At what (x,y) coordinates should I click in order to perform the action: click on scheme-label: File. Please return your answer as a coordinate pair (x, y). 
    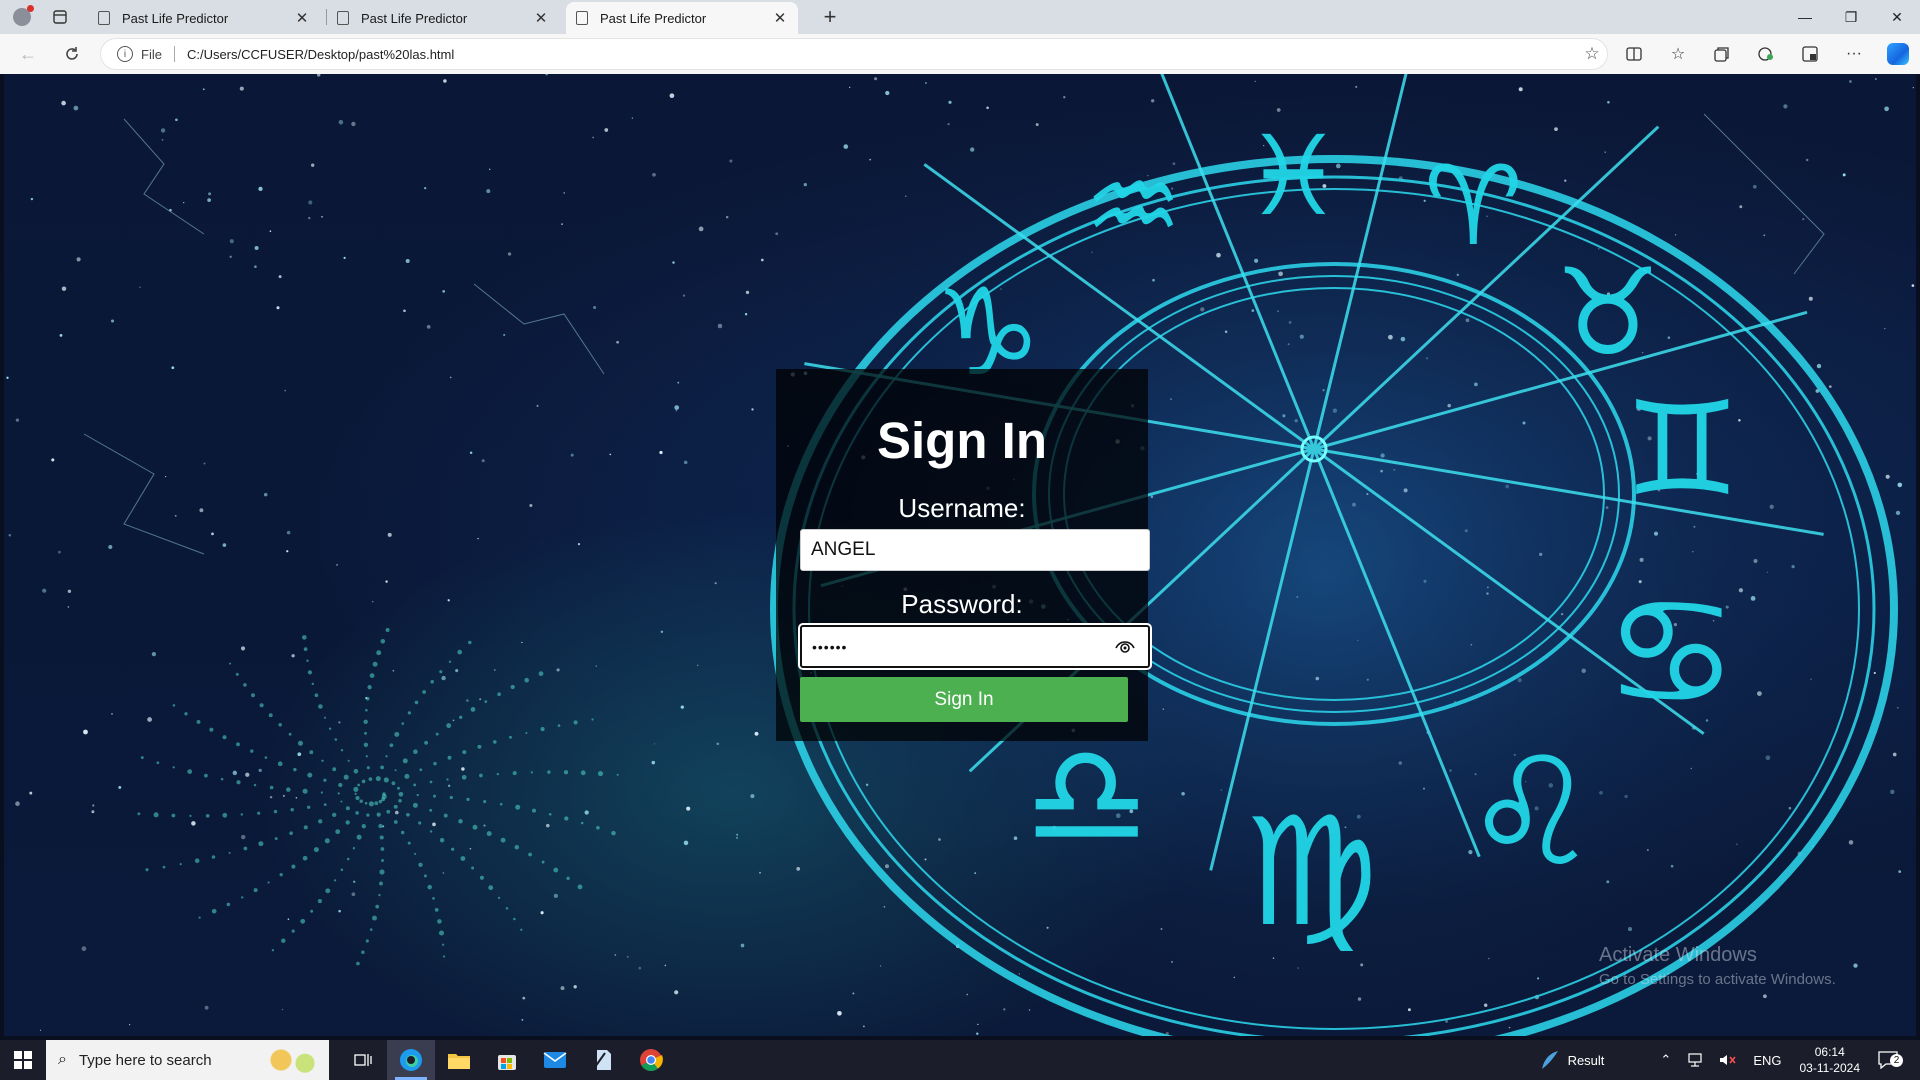
    Looking at the image, I should click on (151, 54).